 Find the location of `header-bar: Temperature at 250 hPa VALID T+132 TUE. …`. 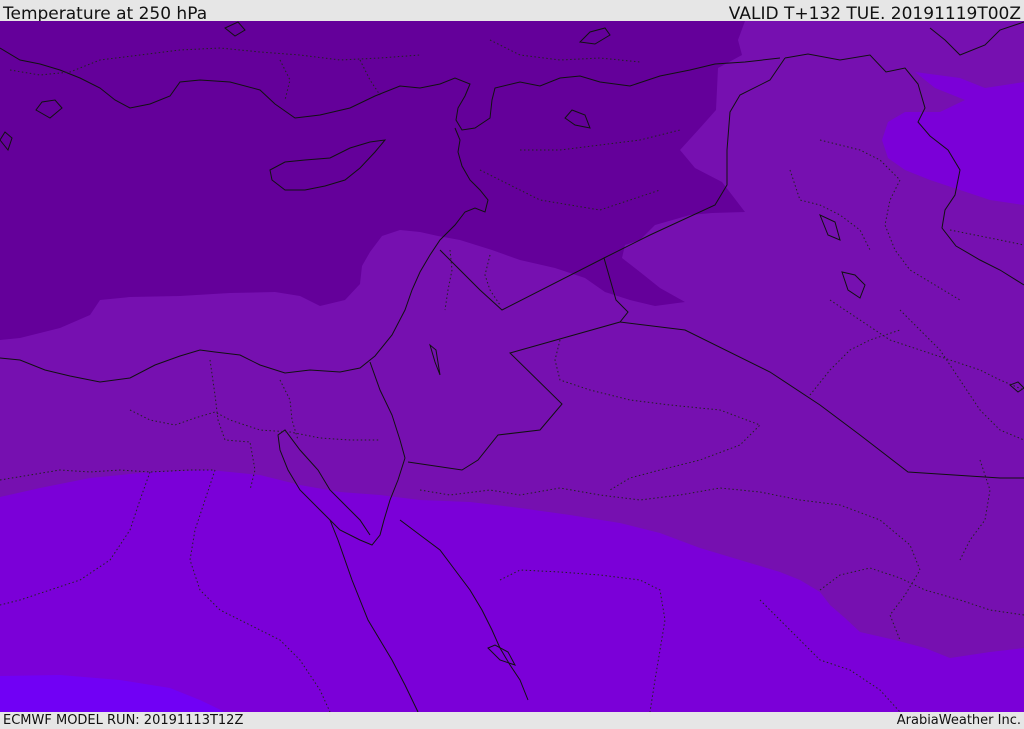

header-bar: Temperature at 250 hPa VALID T+132 TUE. … is located at coordinates (512, 12).